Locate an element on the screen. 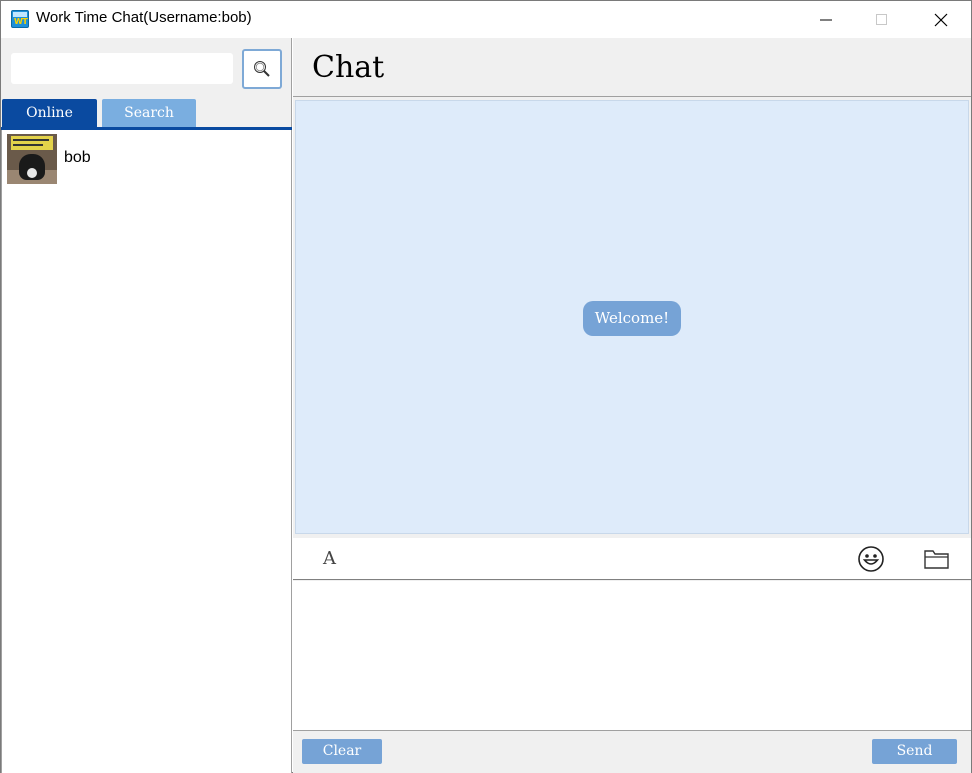 This screenshot has width=972, height=773. search-button is located at coordinates (262, 69).